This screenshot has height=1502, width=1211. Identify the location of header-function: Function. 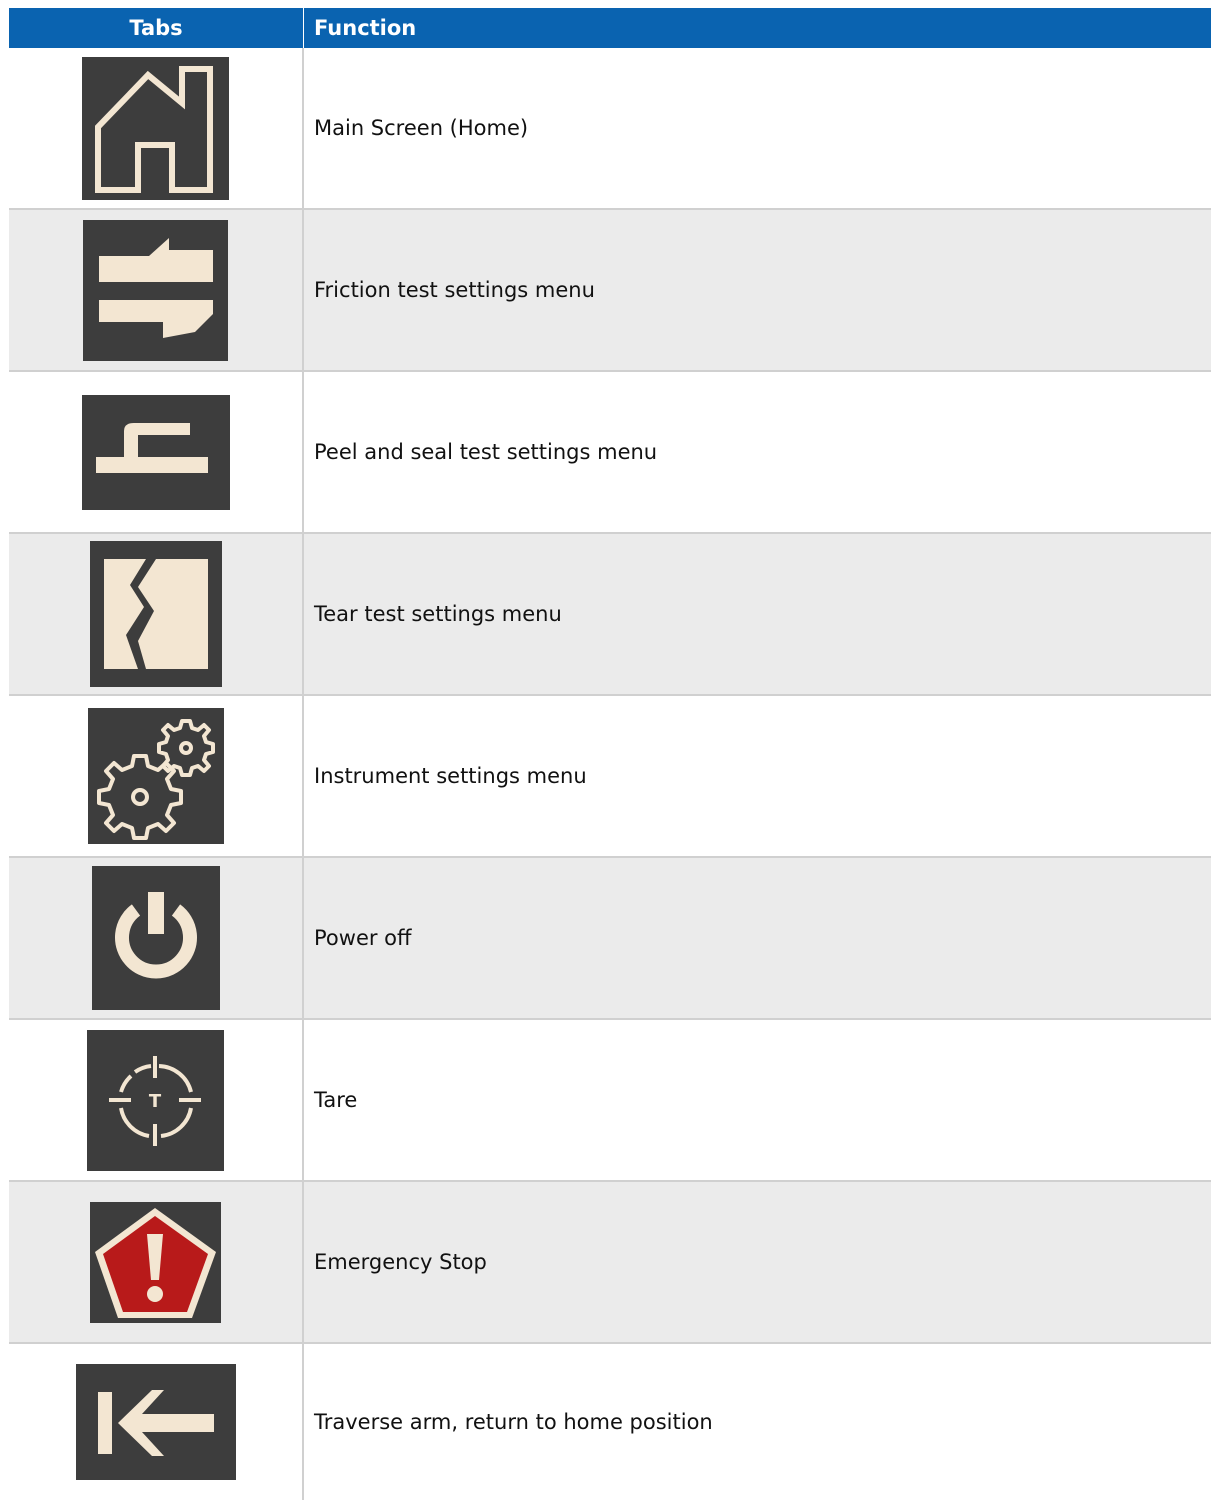
(365, 28).